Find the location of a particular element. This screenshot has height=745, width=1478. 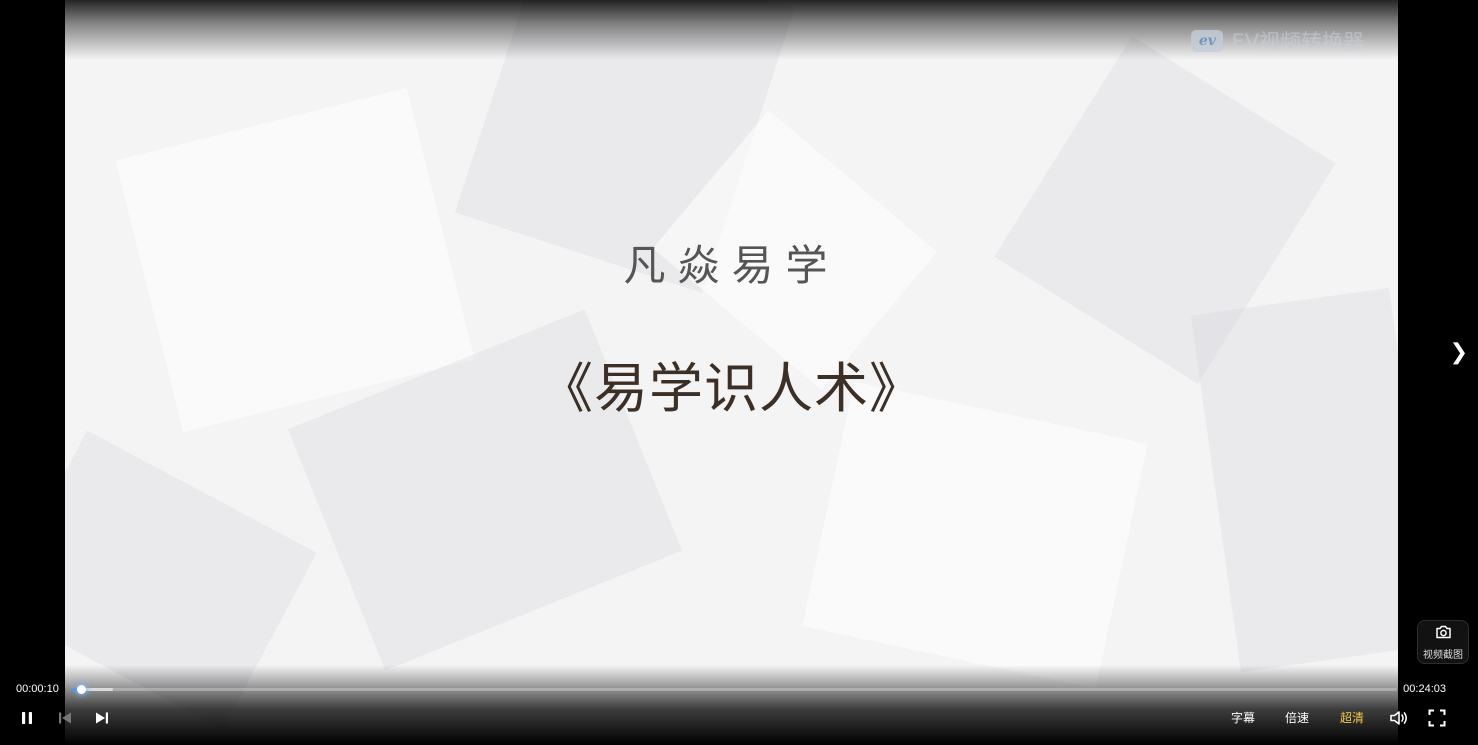

fullscreen-button is located at coordinates (1437, 718).